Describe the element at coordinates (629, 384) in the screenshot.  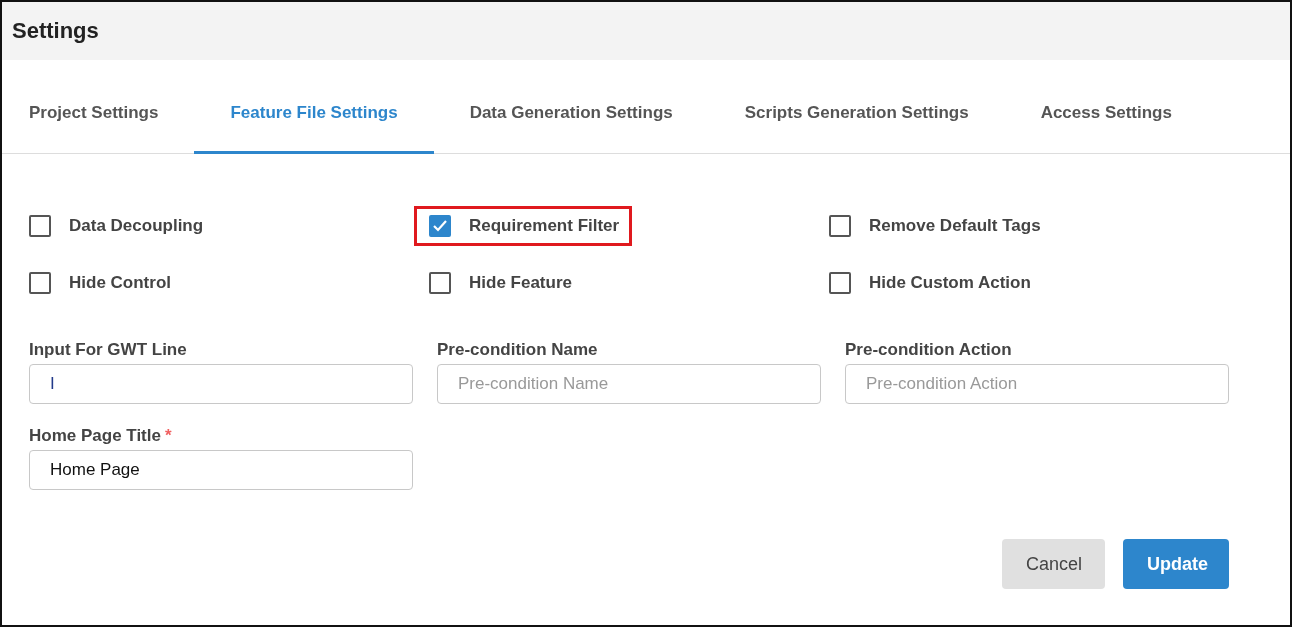
I see `input-field: Pre-condition Name` at that location.